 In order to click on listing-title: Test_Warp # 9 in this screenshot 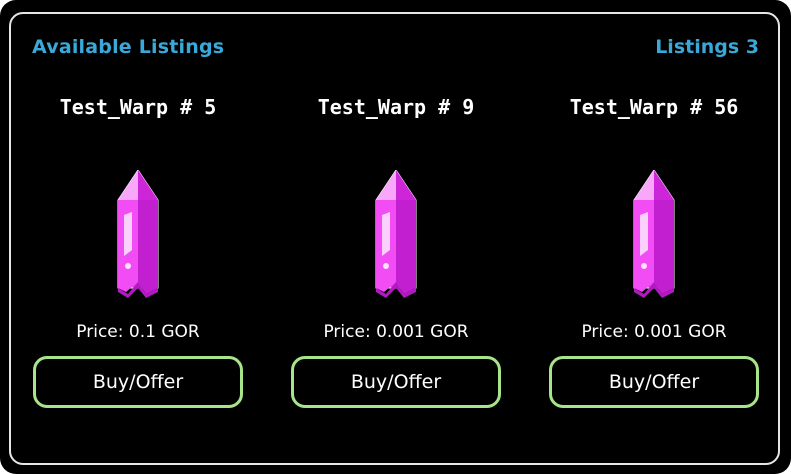, I will do `click(396, 107)`.